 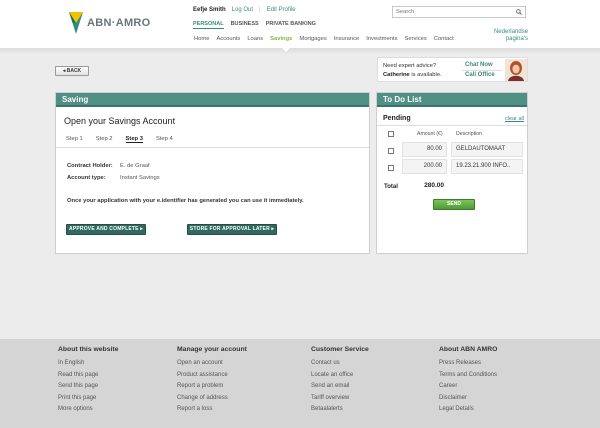 What do you see at coordinates (212, 387) in the screenshot?
I see `footer-link: Report a problem` at bounding box center [212, 387].